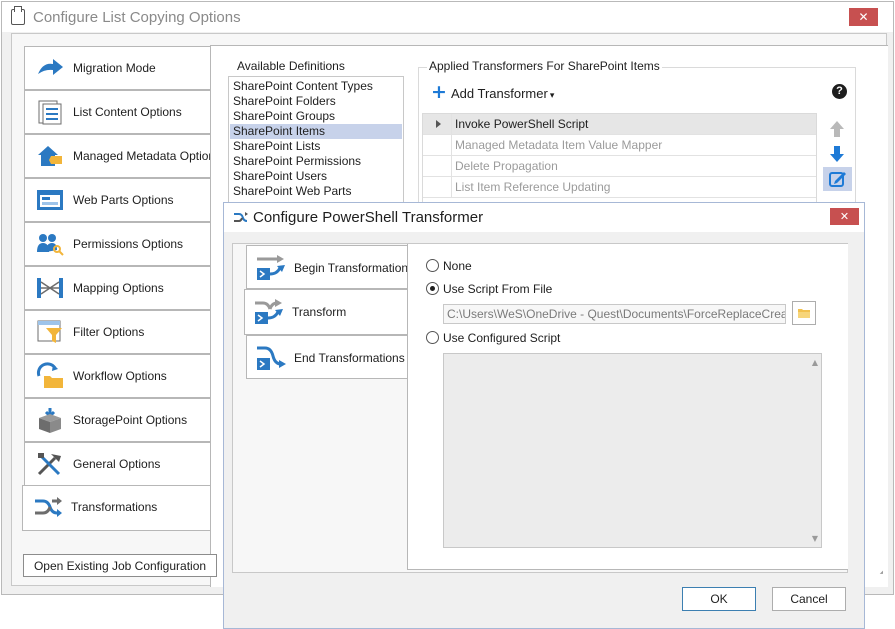  I want to click on transformer-row: Delete Propagation, so click(619, 166).